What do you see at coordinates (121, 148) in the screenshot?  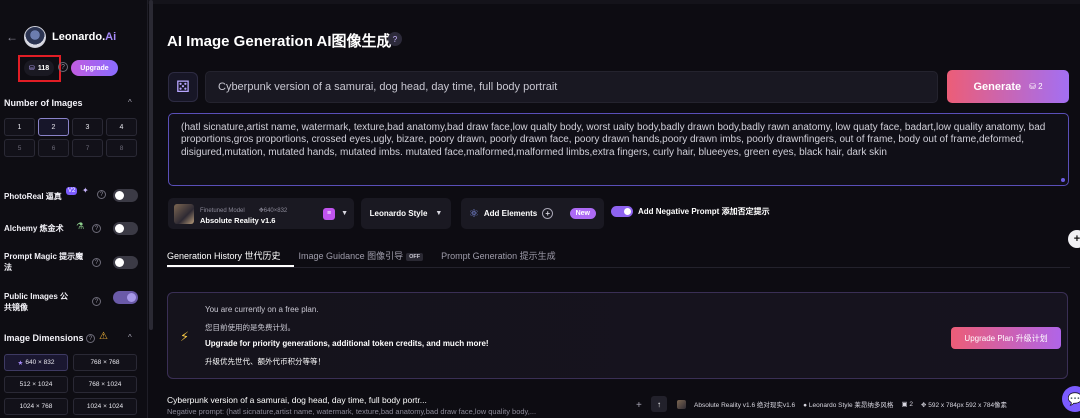 I see `num-images-option: 8` at bounding box center [121, 148].